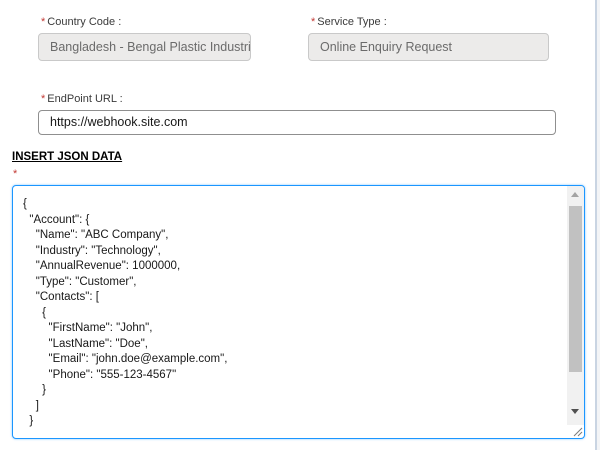 The height and width of the screenshot is (450, 600). I want to click on country-code-label-text: Country Code :, so click(84, 22).